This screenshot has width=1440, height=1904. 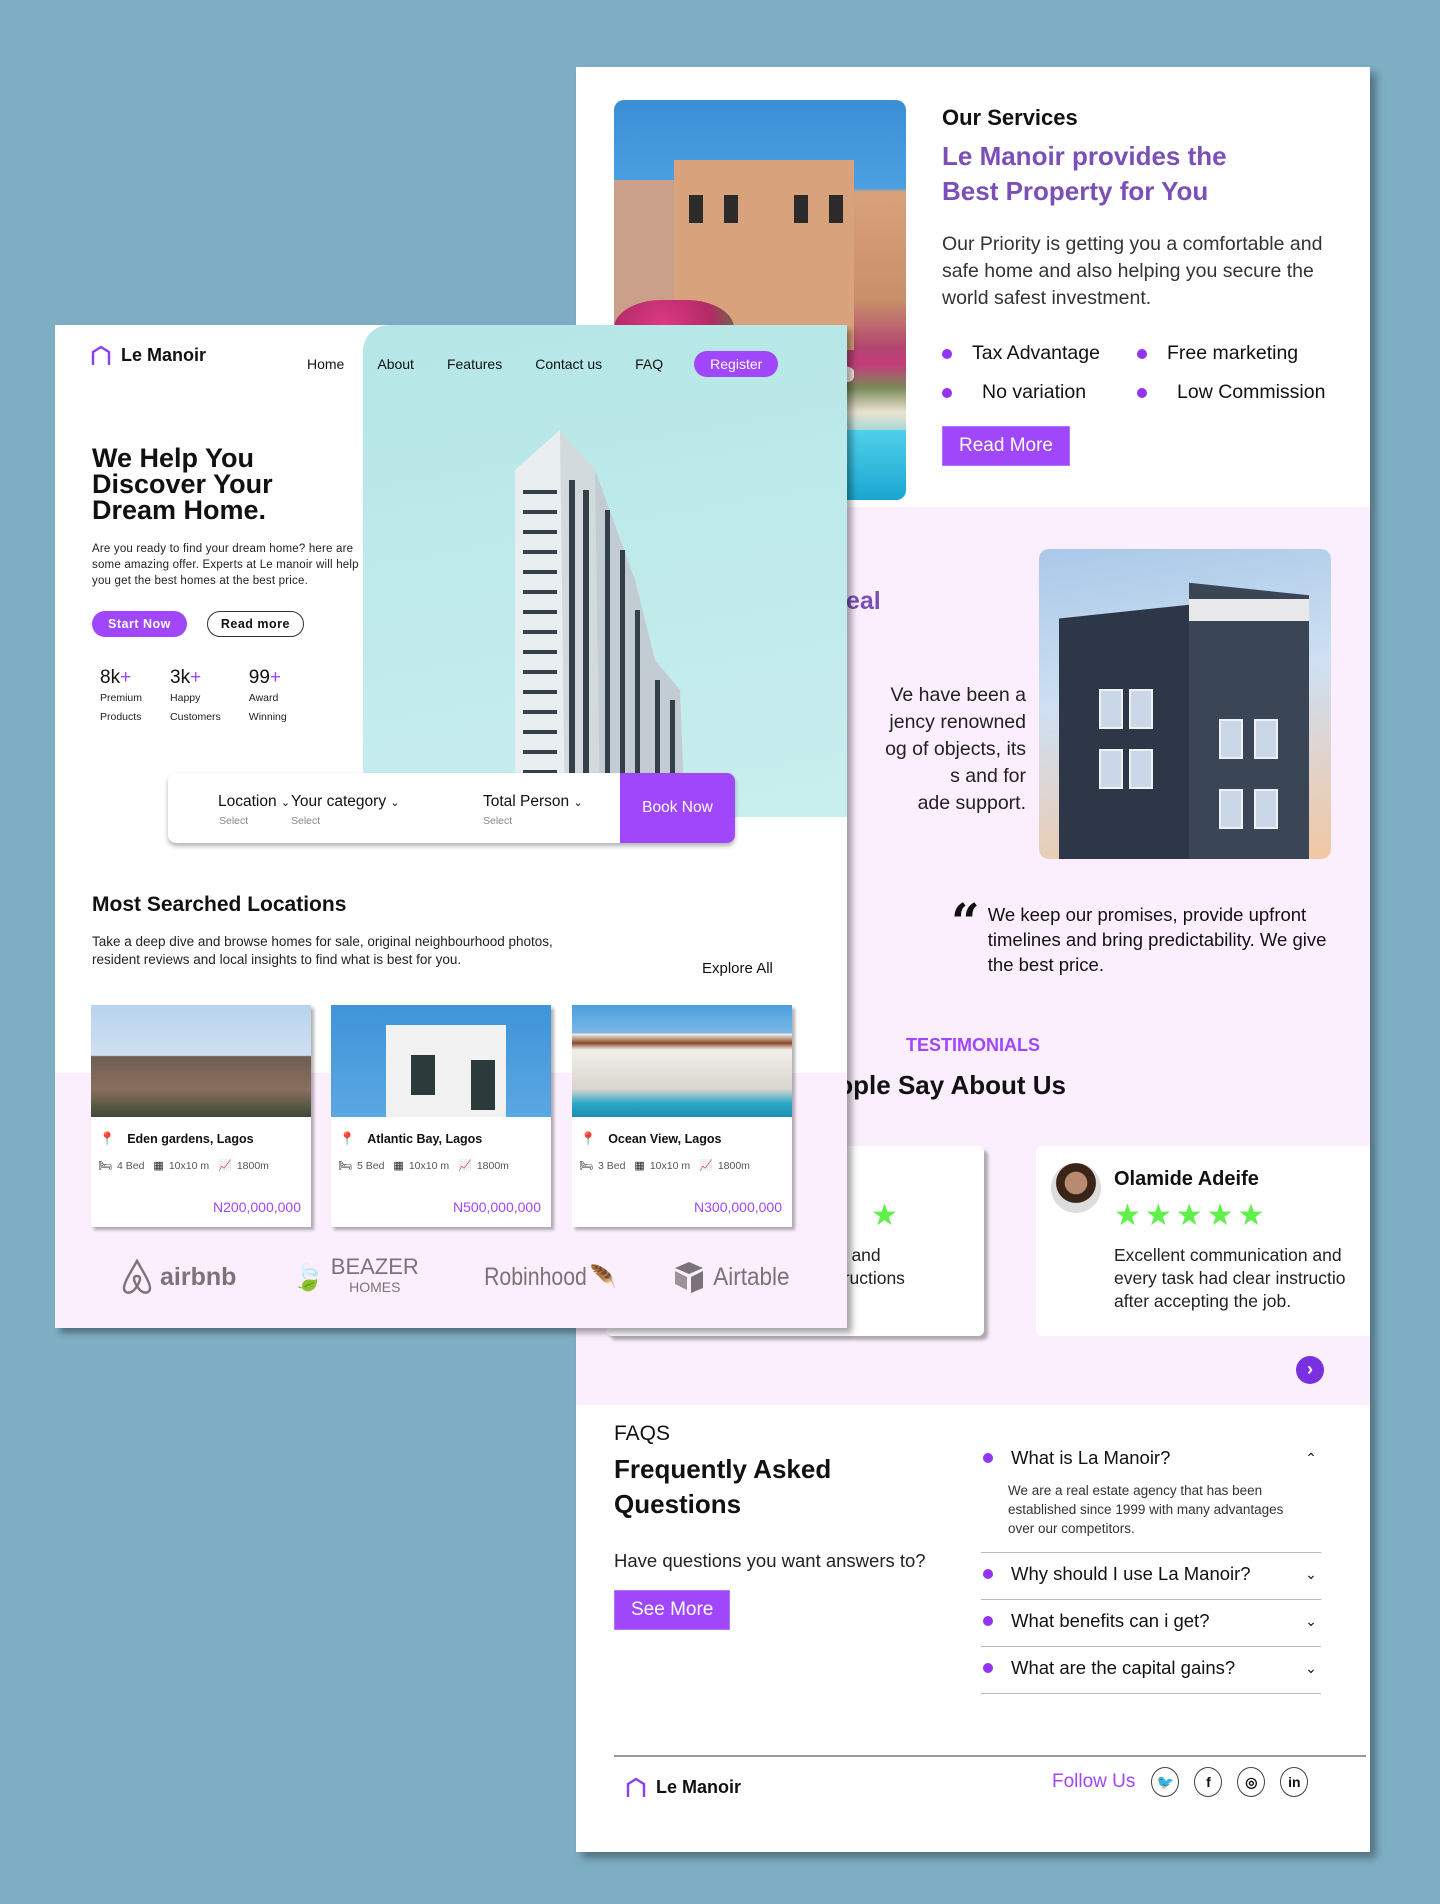 I want to click on footer-logo: Le Manoir, so click(x=683, y=1787).